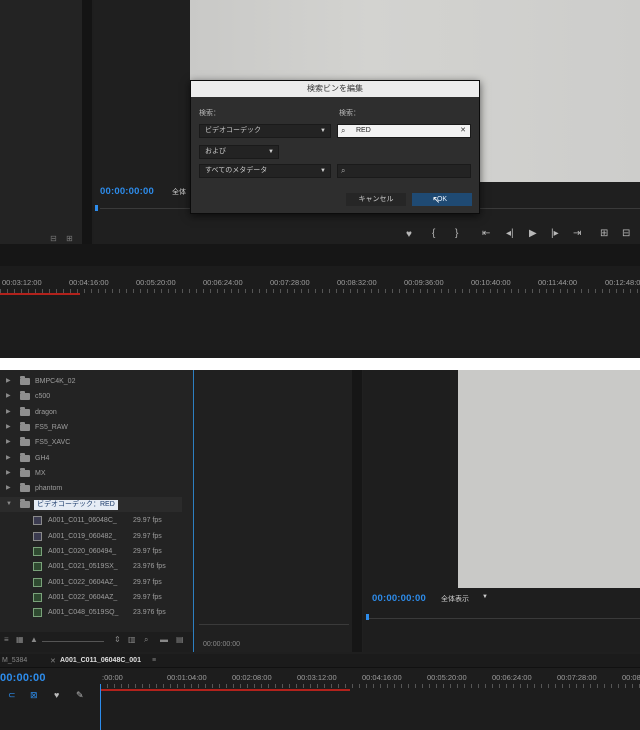 This screenshot has width=640, height=730. Describe the element at coordinates (533, 233) in the screenshot. I see `play-icon: ▶` at that location.